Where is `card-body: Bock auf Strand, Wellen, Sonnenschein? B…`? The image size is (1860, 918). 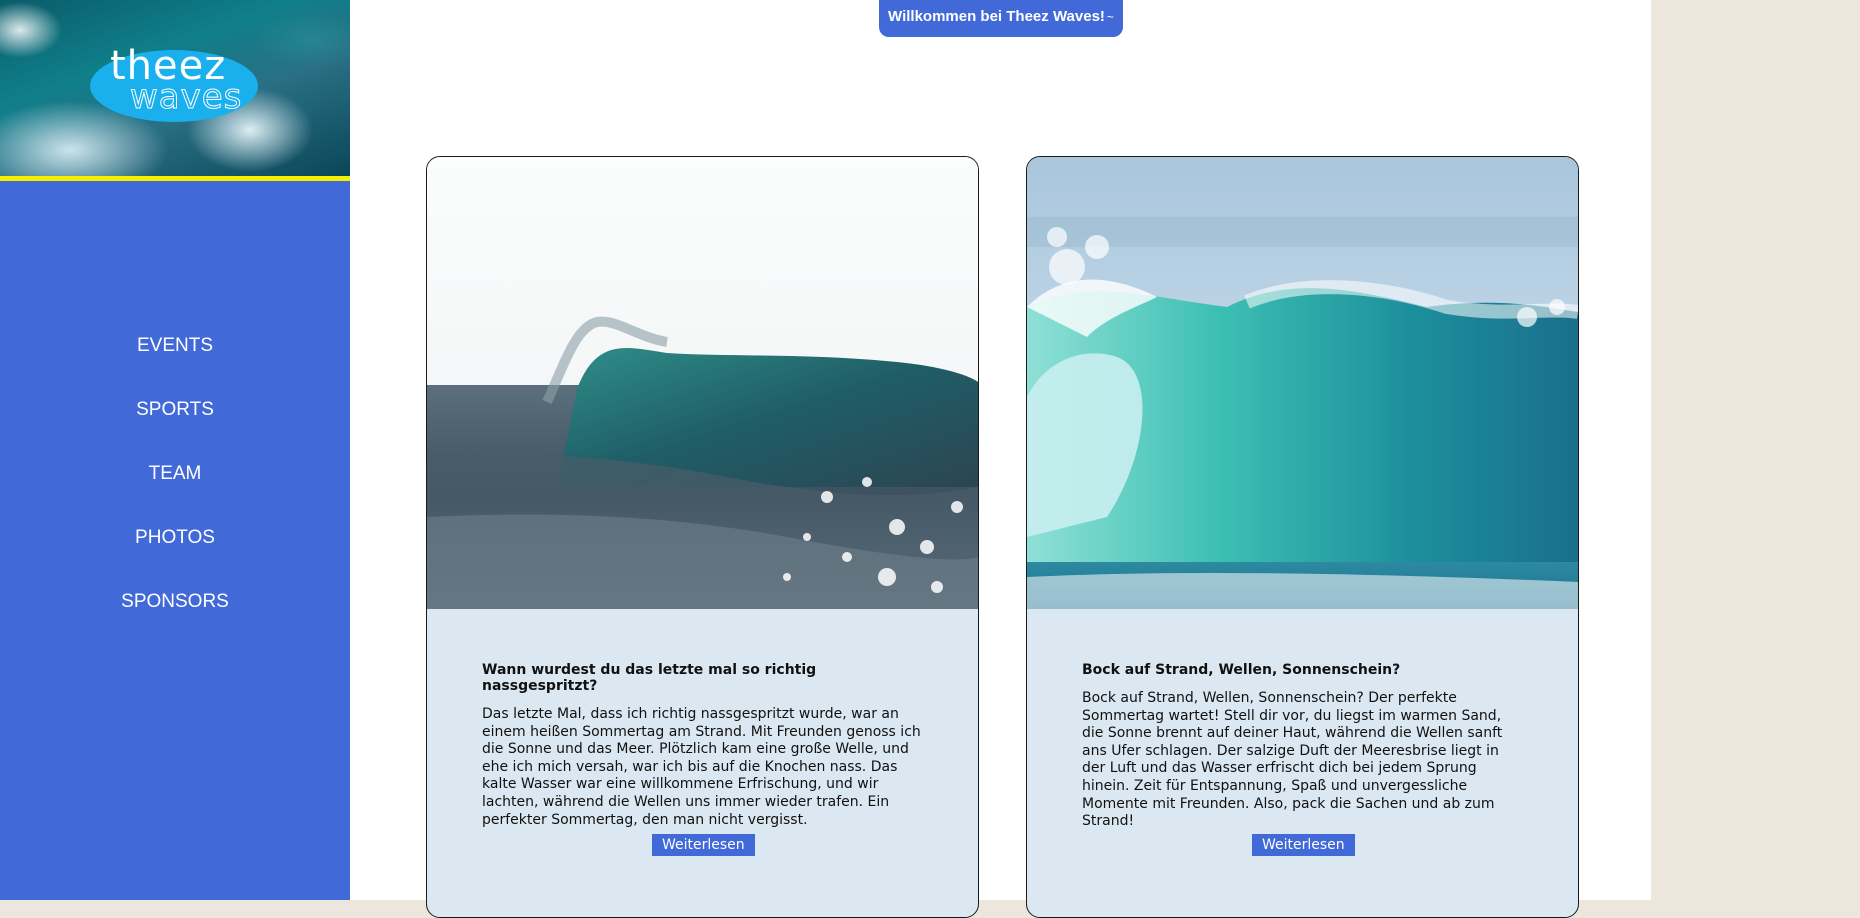
card-body: Bock auf Strand, Wellen, Sonnenschein? B… is located at coordinates (1302, 746).